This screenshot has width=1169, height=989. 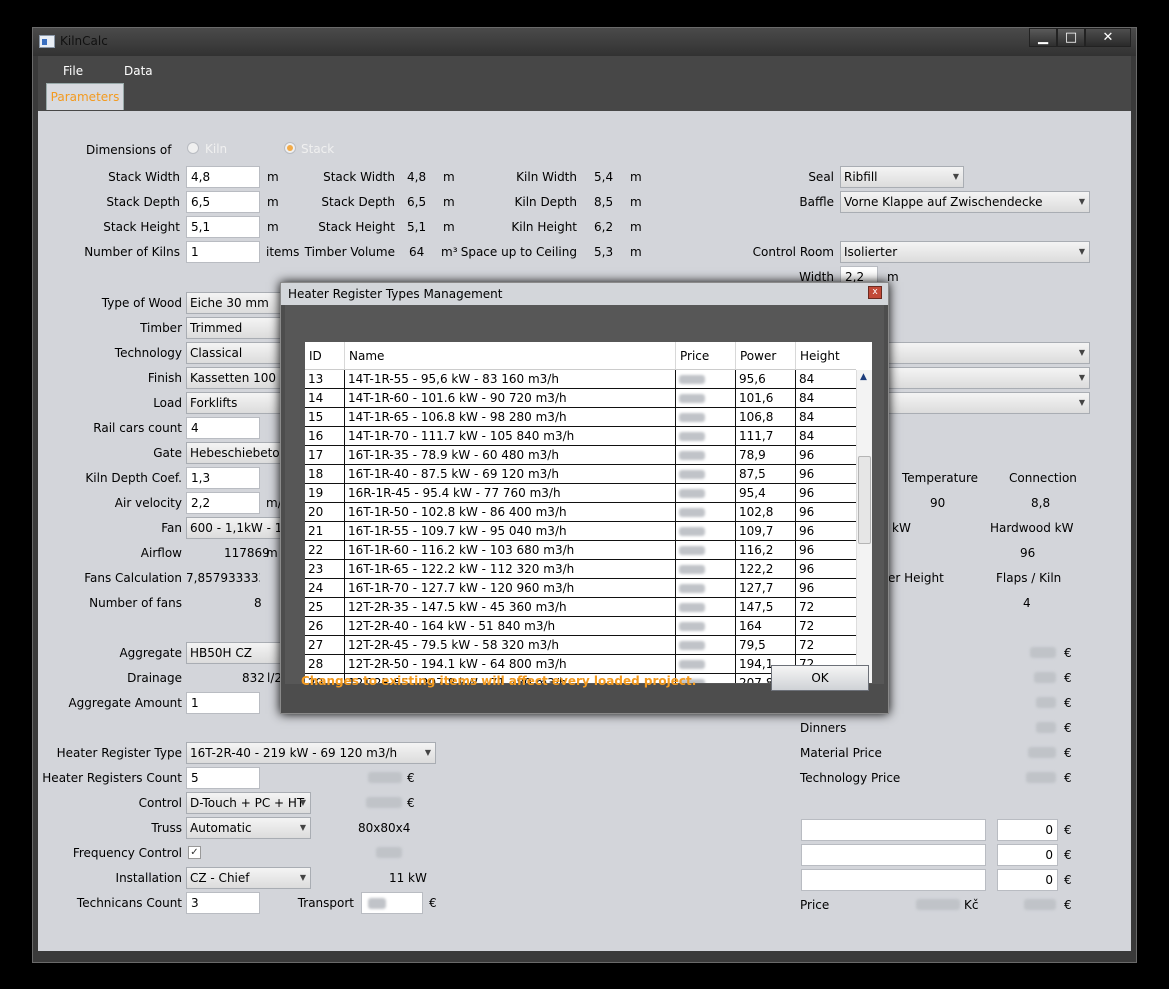 What do you see at coordinates (325, 398) in the screenshot?
I see `cell-id: 14` at bounding box center [325, 398].